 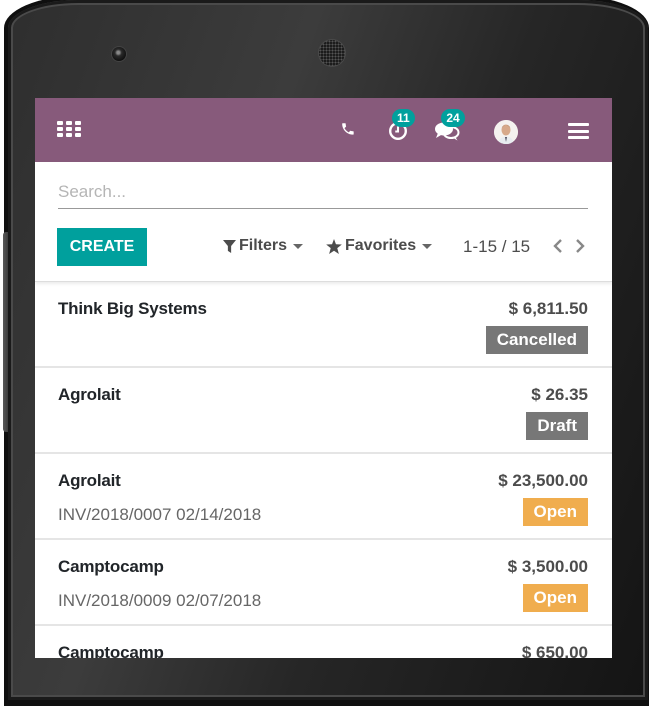 I want to click on chevron-right-icon, so click(x=580, y=246).